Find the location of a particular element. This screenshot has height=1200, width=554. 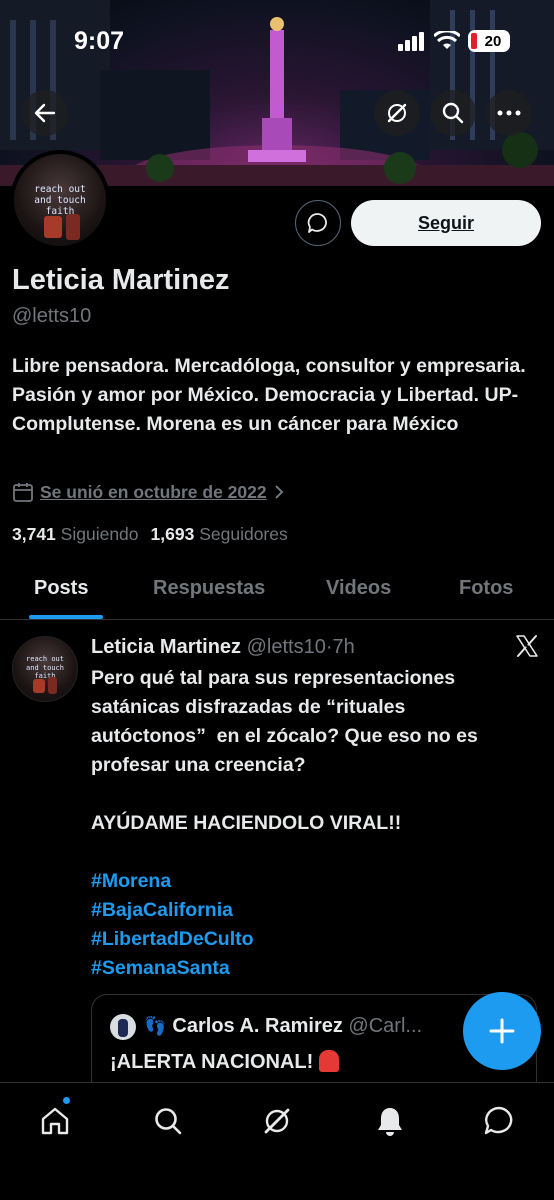

messages-icon is located at coordinates (498, 1120).